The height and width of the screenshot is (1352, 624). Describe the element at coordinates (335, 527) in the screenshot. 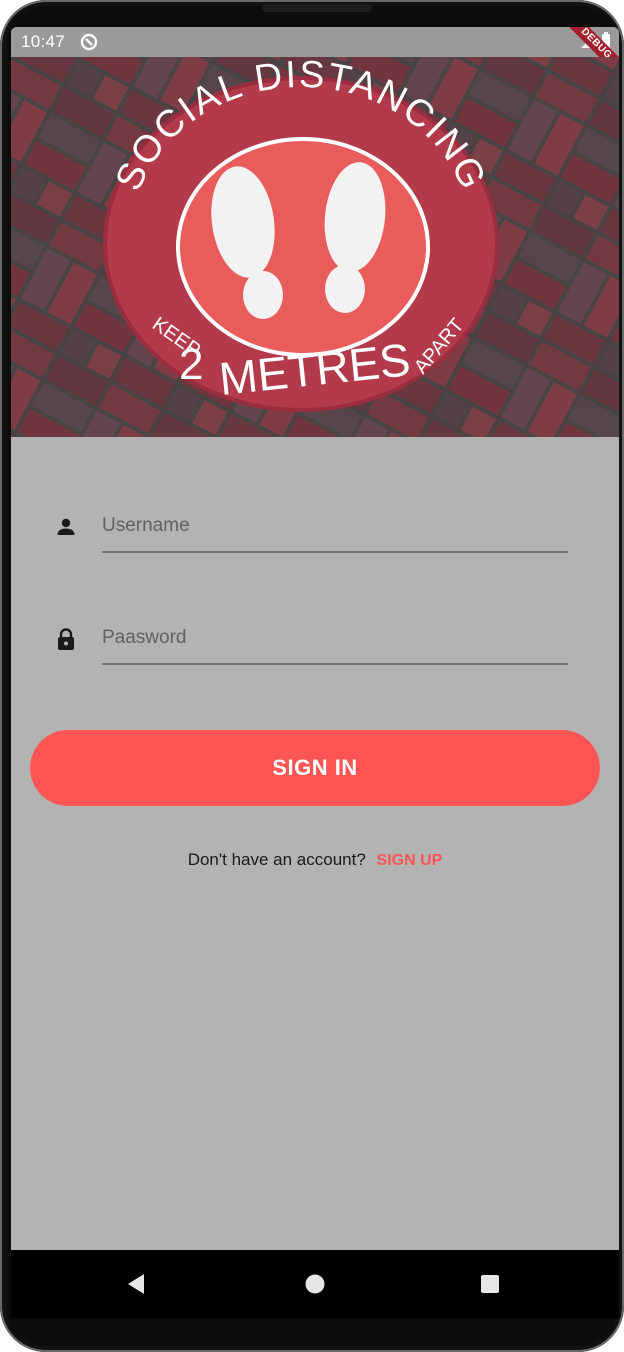

I see `username-input` at that location.